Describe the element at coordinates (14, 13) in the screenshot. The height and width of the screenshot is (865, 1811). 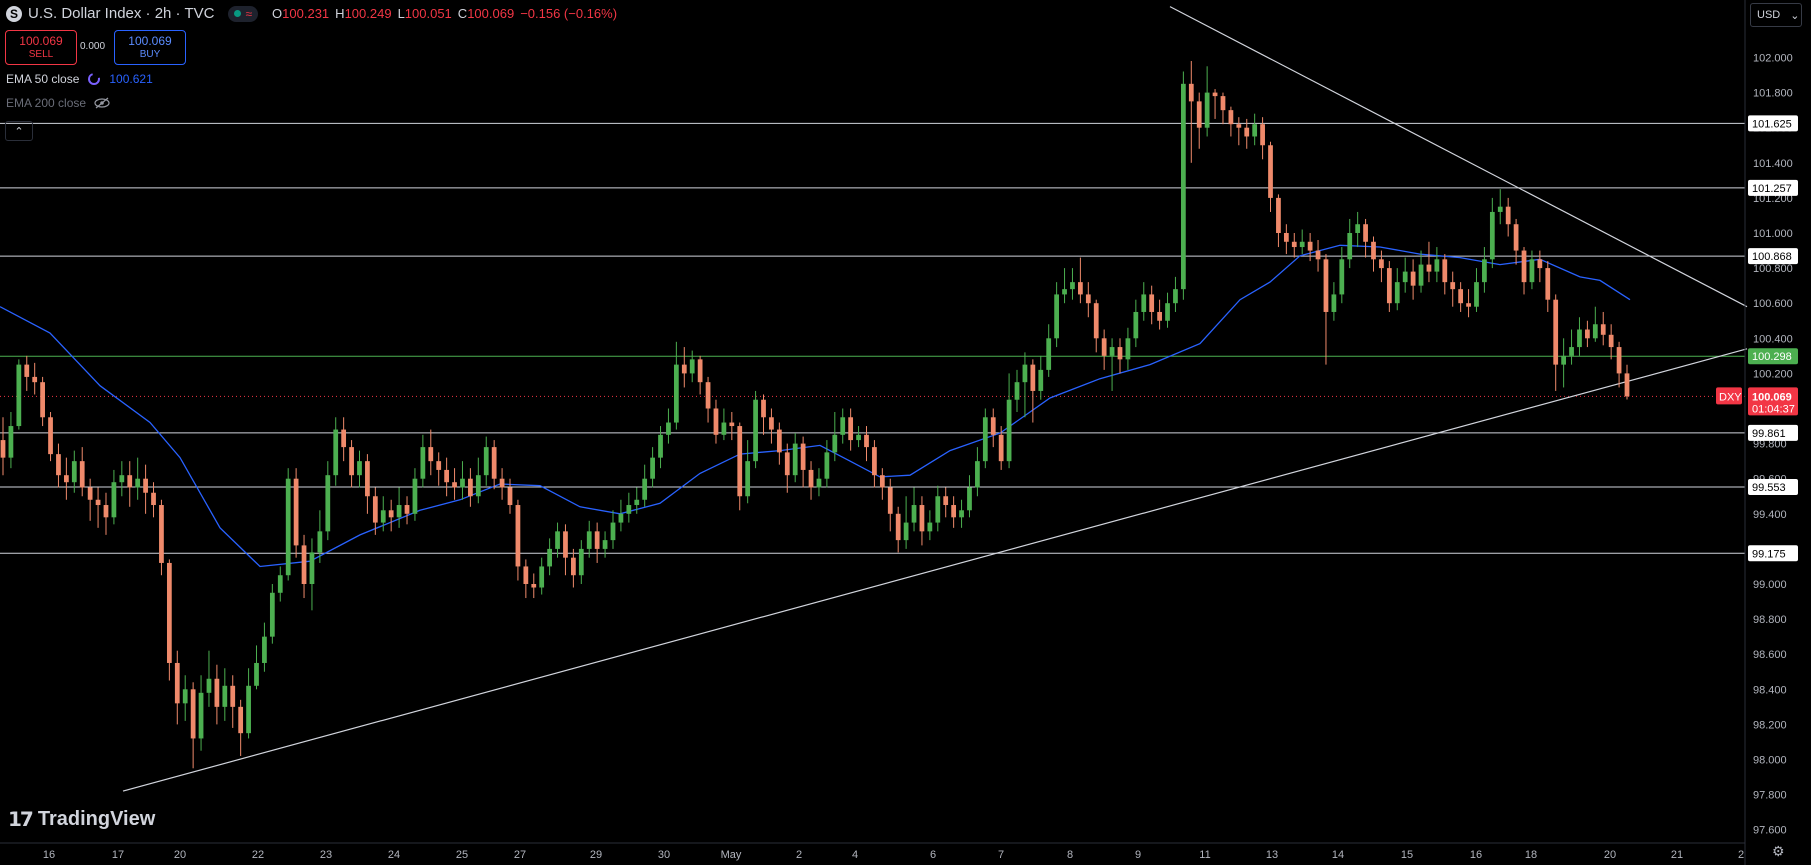
I see `symbol-logo-icon: S` at that location.